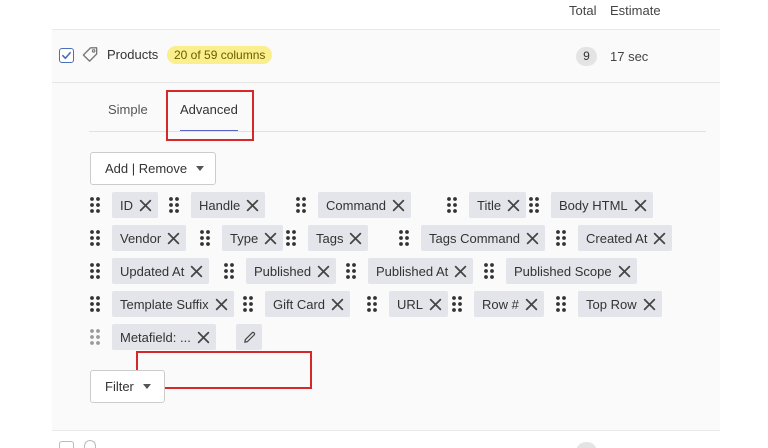 This screenshot has height=448, width=768. I want to click on checkmark-icon, so click(66, 55).